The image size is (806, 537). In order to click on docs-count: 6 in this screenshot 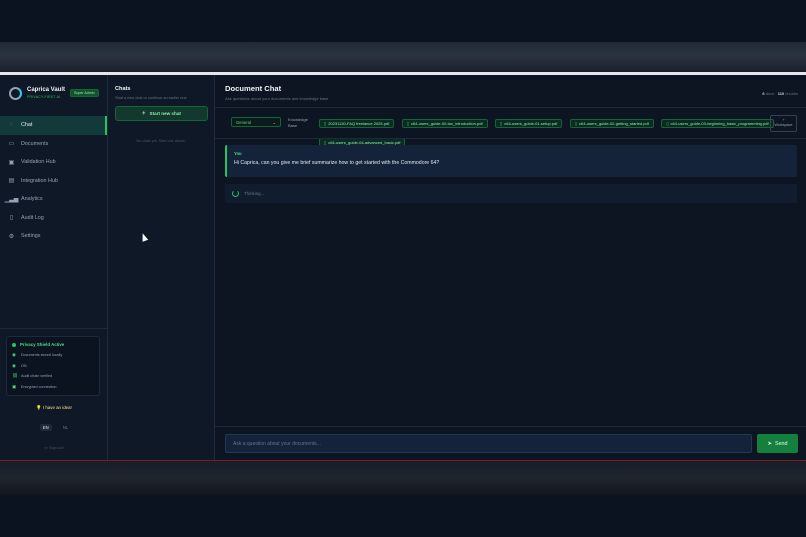, I will do `click(763, 93)`.